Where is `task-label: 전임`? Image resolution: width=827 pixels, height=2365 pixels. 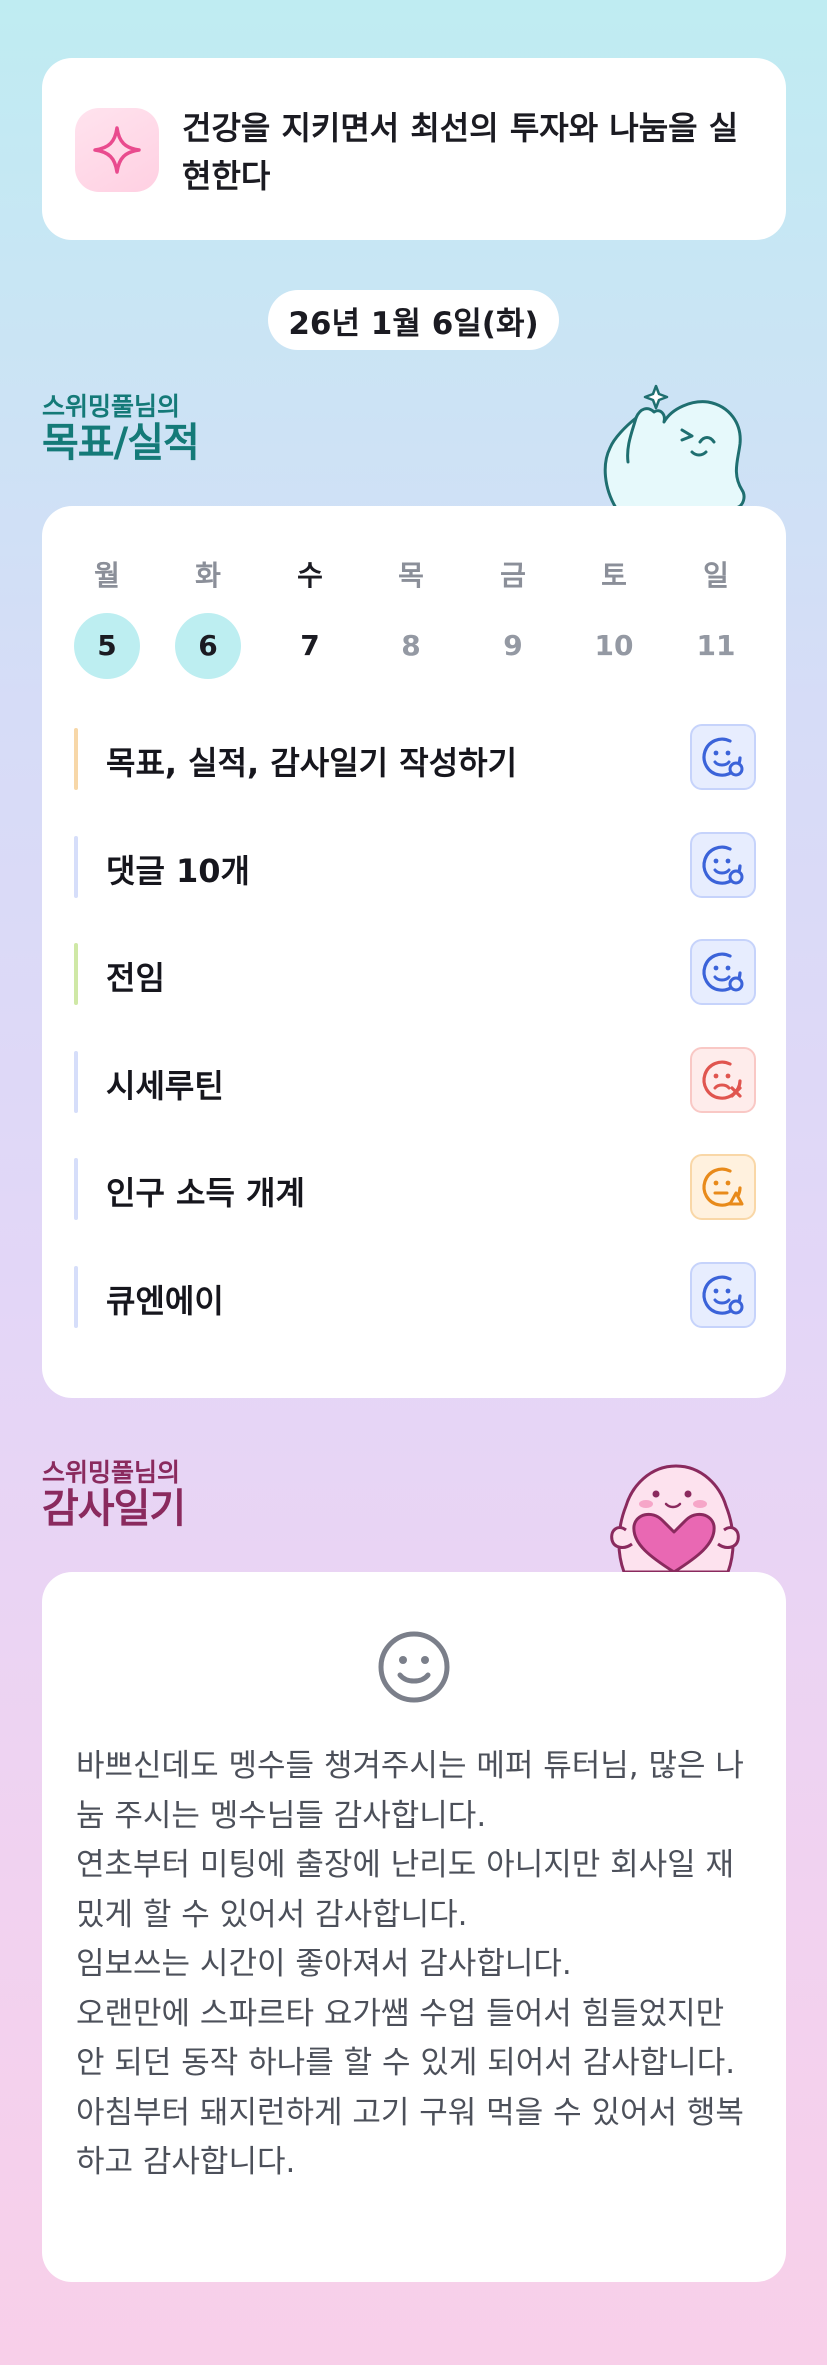 task-label: 전임 is located at coordinates (135, 978).